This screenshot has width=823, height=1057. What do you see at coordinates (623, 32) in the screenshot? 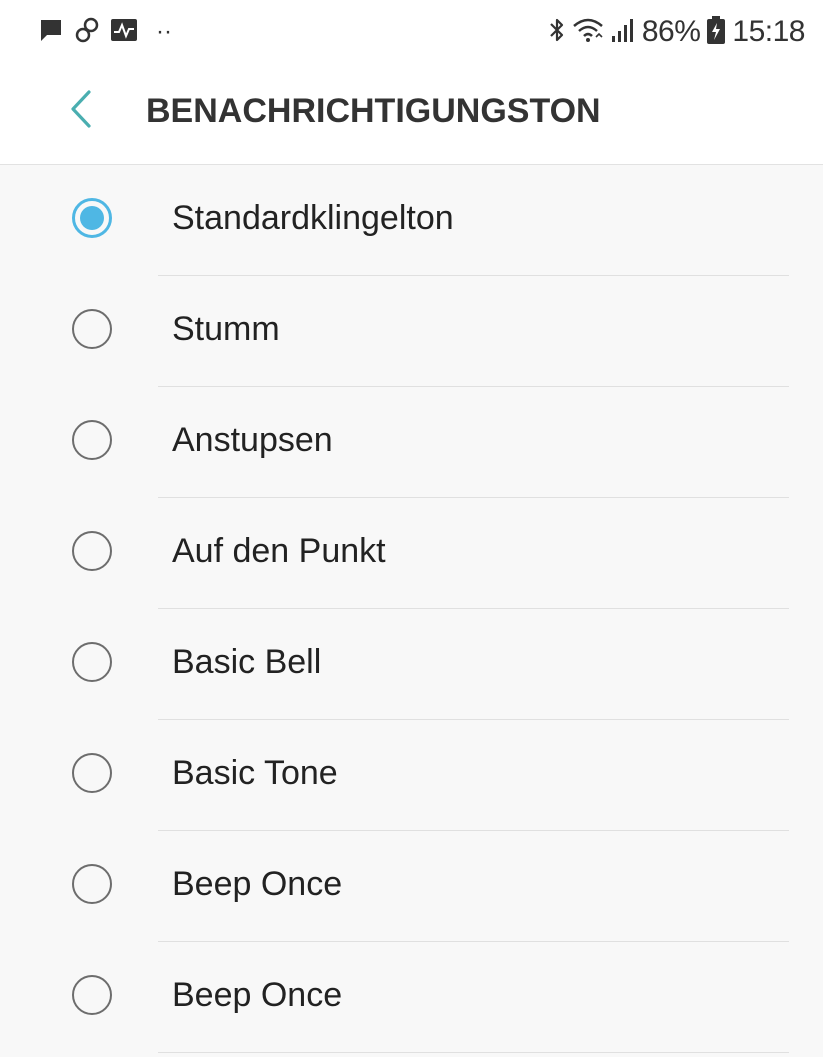
I see `signal-icon` at bounding box center [623, 32].